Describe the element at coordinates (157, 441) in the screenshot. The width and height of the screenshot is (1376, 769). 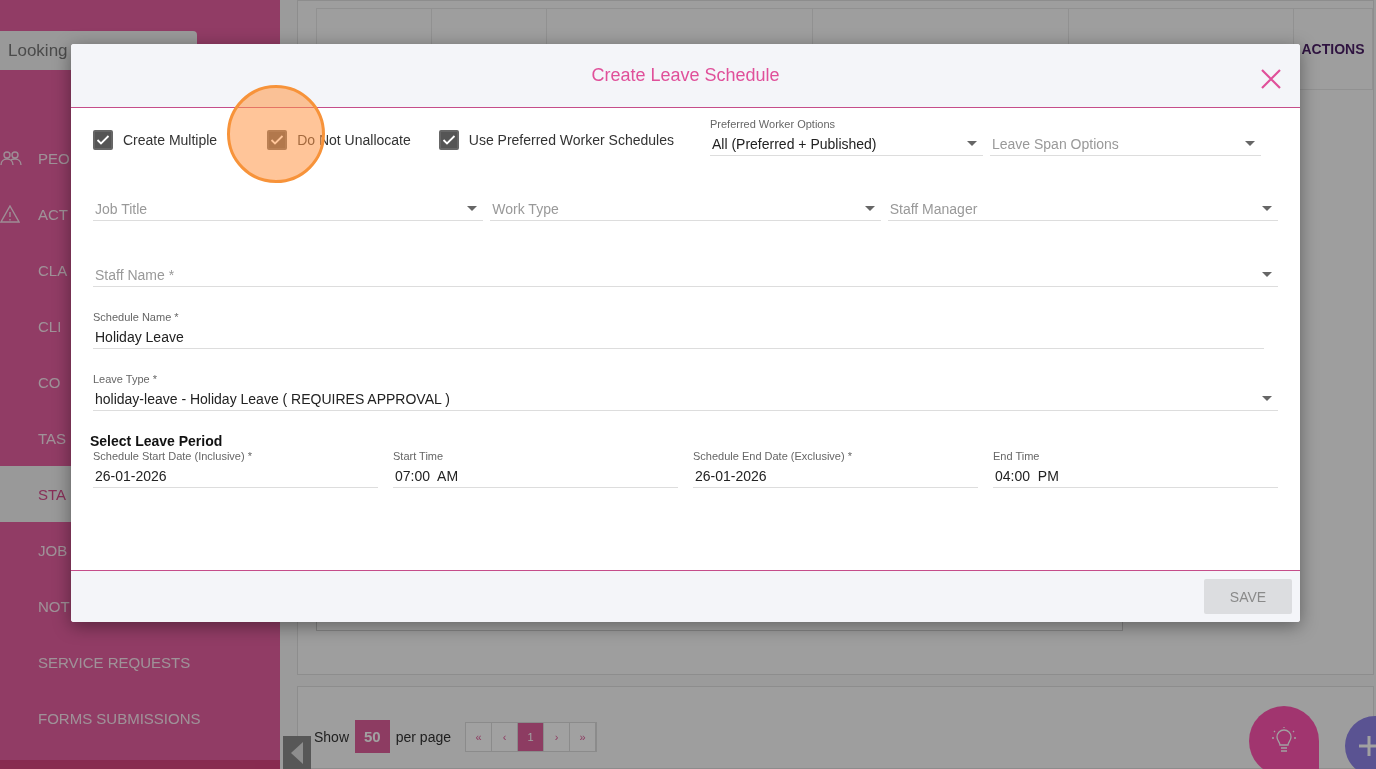
I see `section-heading: Select Leave Period` at that location.